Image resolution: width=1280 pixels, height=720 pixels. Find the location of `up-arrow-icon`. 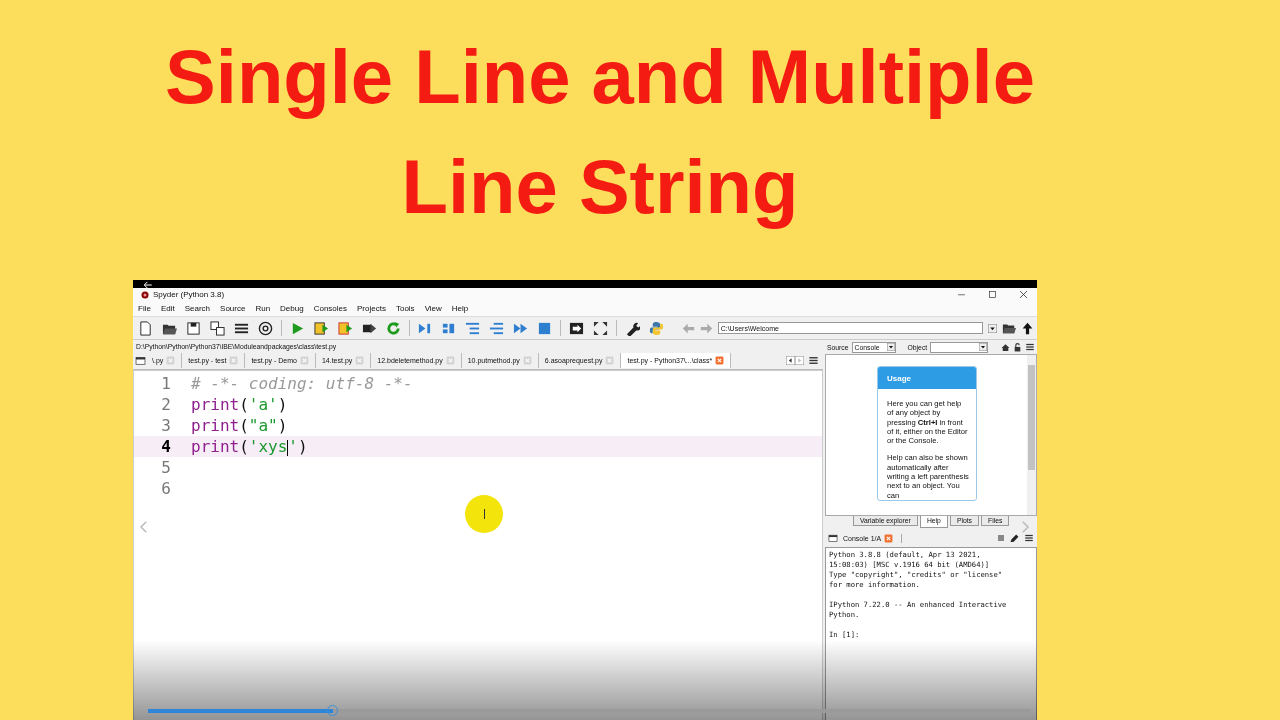

up-arrow-icon is located at coordinates (1027, 328).